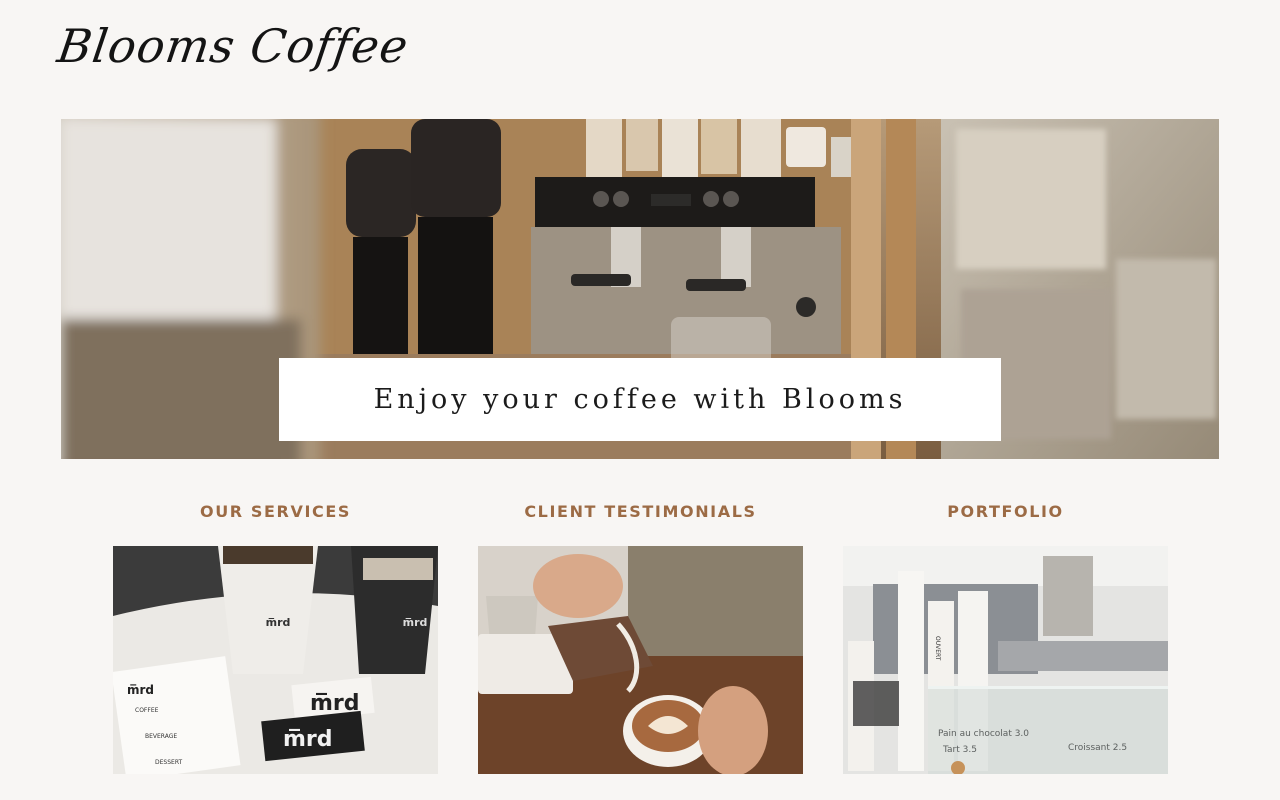 This screenshot has width=1280, height=800. I want to click on chalk-text-3: Croissant 2.5, so click(1097, 748).